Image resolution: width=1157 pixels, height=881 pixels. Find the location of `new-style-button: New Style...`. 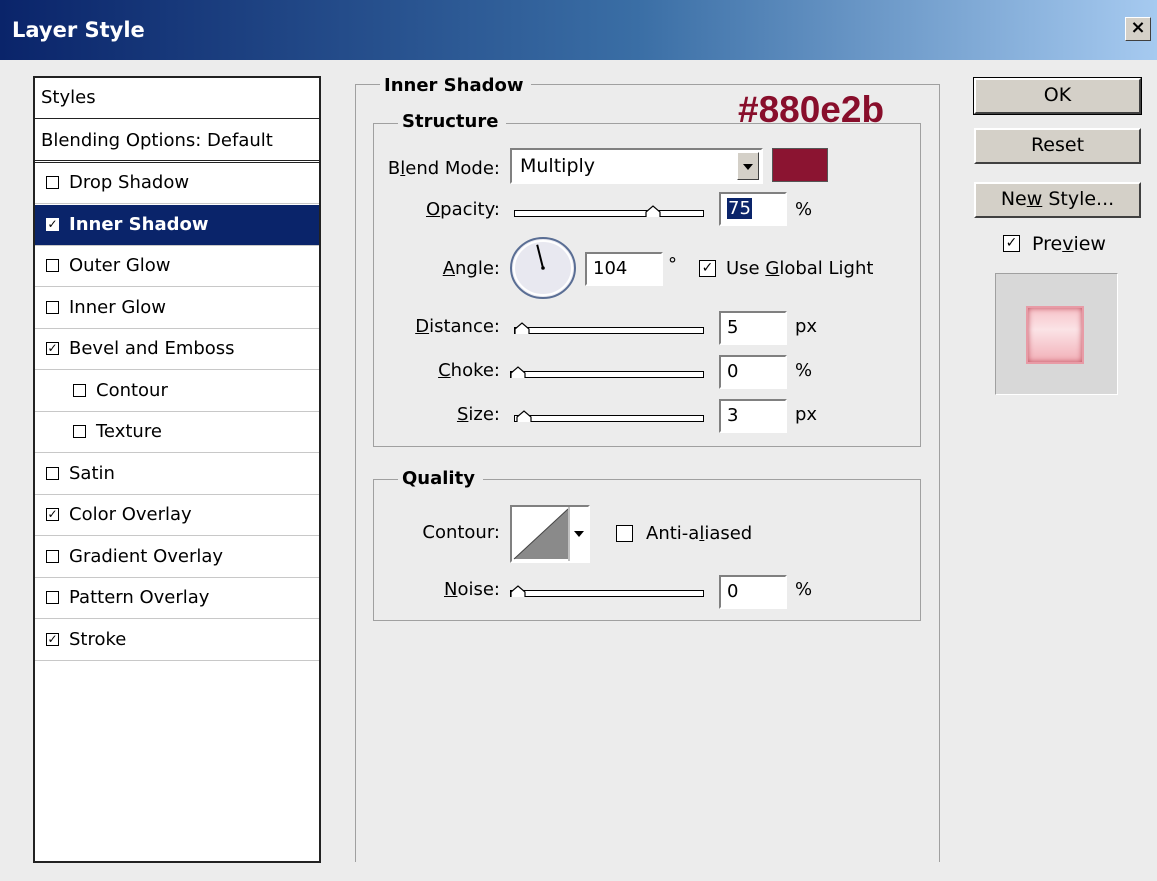

new-style-button: New Style... is located at coordinates (1057, 200).